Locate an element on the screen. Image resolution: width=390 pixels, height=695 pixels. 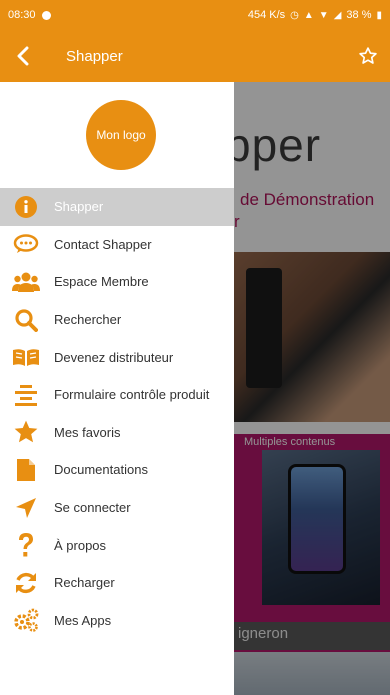
menu-item-mes-favoris: Mes favoris is located at coordinates (117, 433).